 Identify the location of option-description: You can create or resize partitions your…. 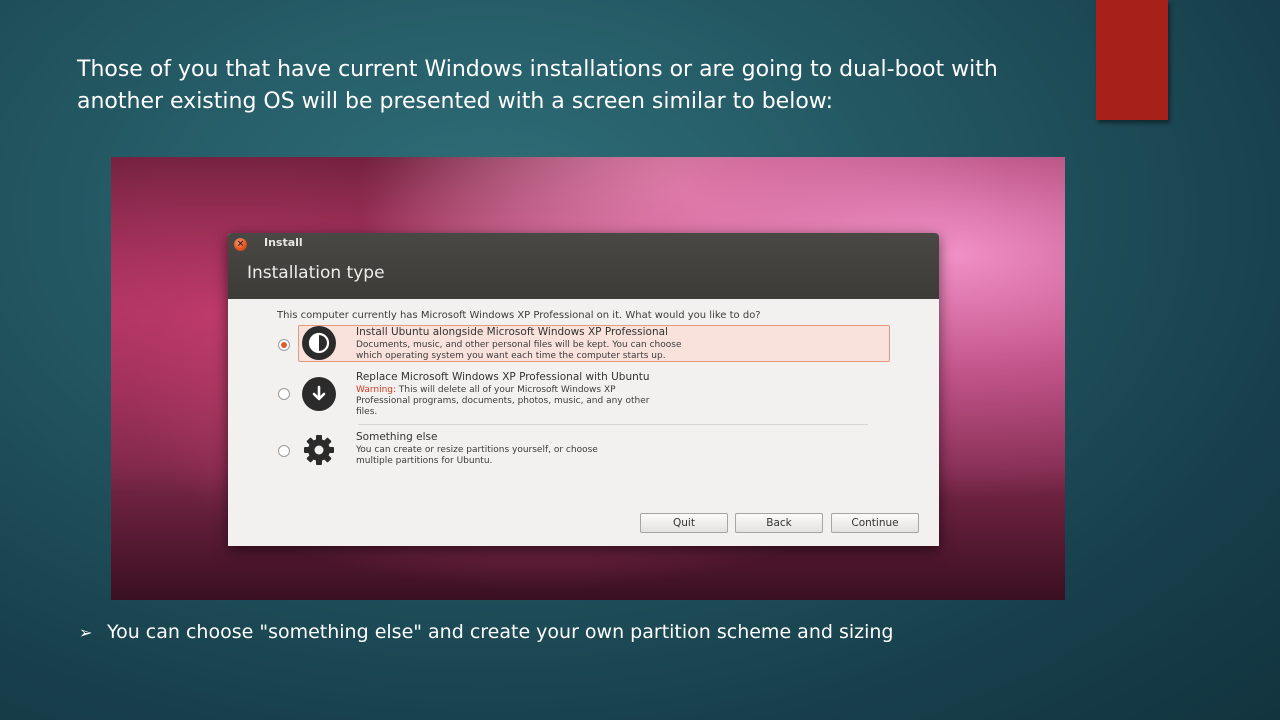
(477, 455).